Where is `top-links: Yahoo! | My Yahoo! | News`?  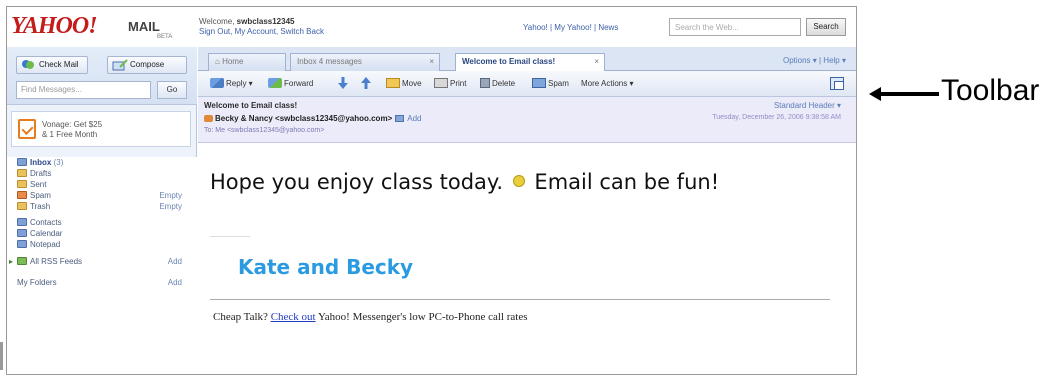 top-links: Yahoo! | My Yahoo! | News is located at coordinates (570, 27).